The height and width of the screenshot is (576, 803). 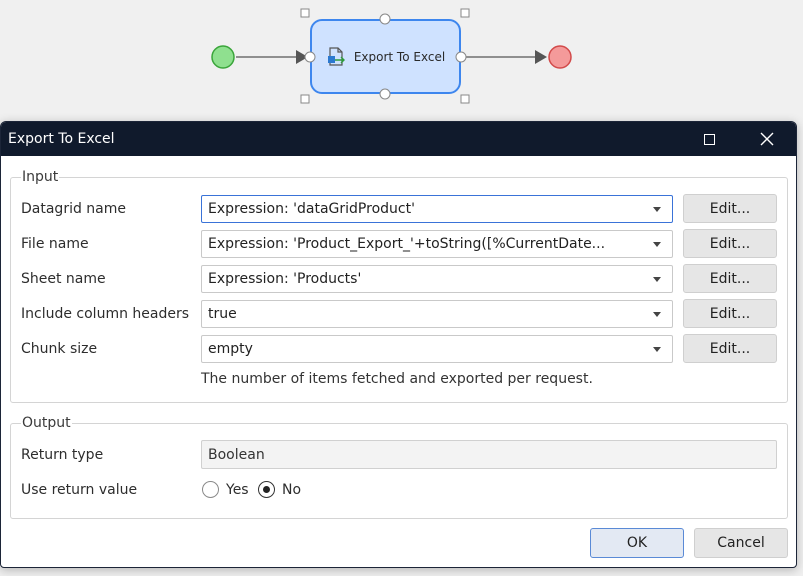 What do you see at coordinates (541, 57) in the screenshot?
I see `arrow-head-out` at bounding box center [541, 57].